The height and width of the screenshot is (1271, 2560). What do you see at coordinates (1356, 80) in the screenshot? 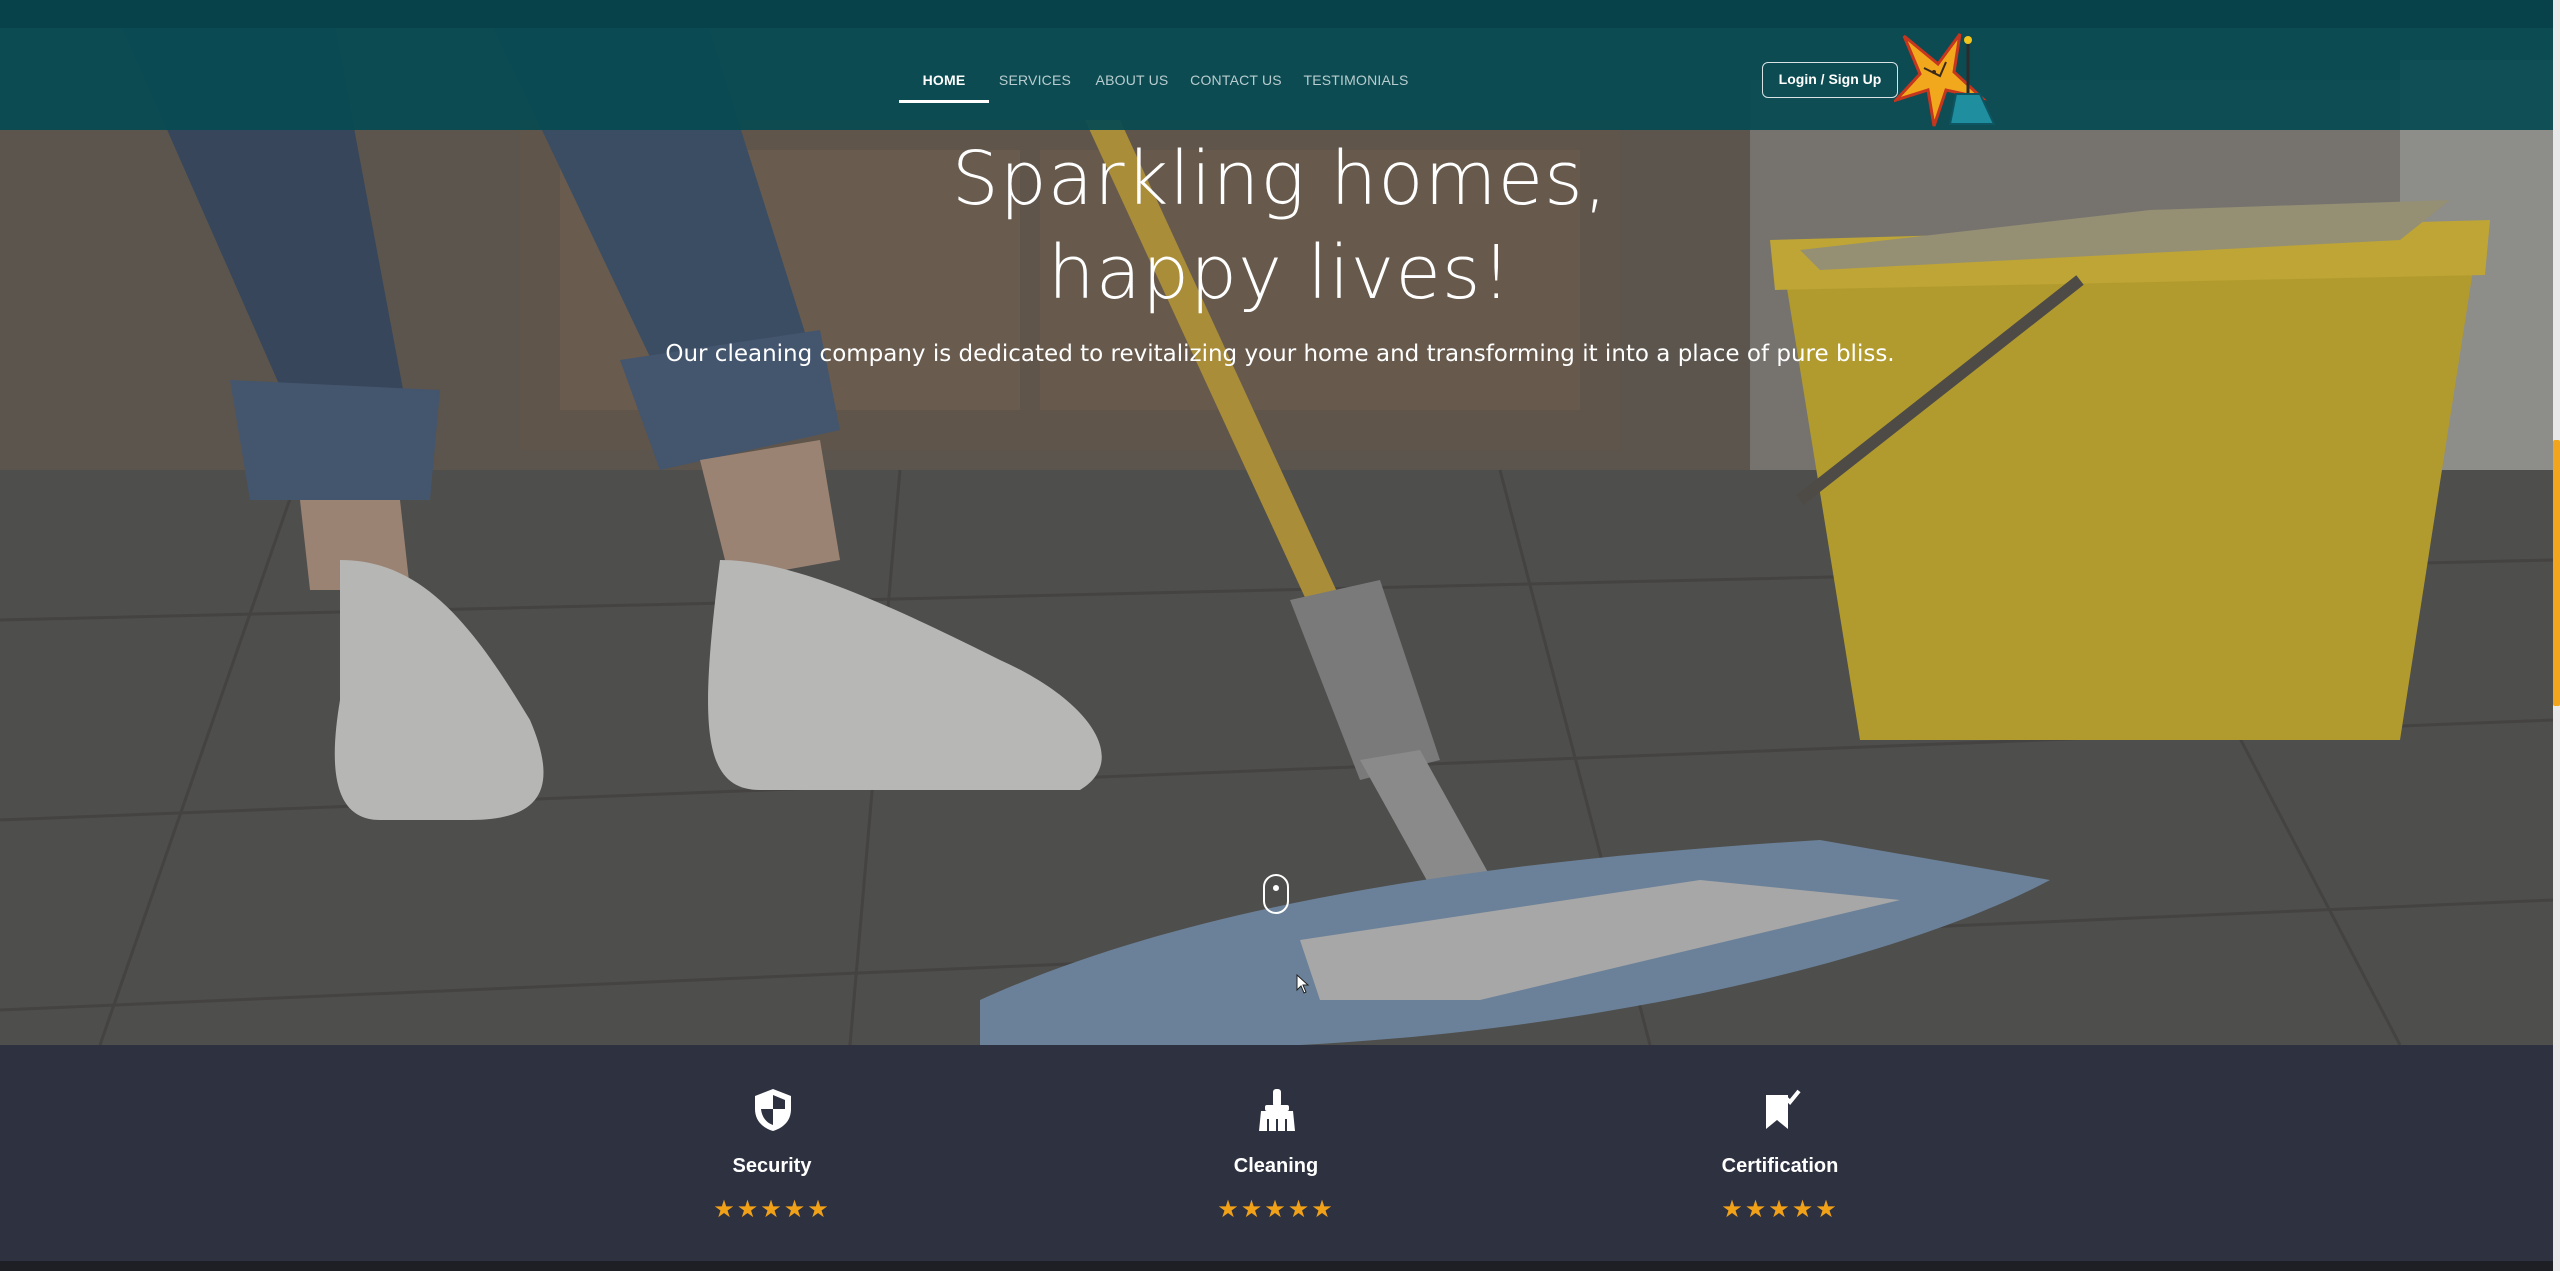
I see `nav-testimonials: TESTIMONIALS` at bounding box center [1356, 80].